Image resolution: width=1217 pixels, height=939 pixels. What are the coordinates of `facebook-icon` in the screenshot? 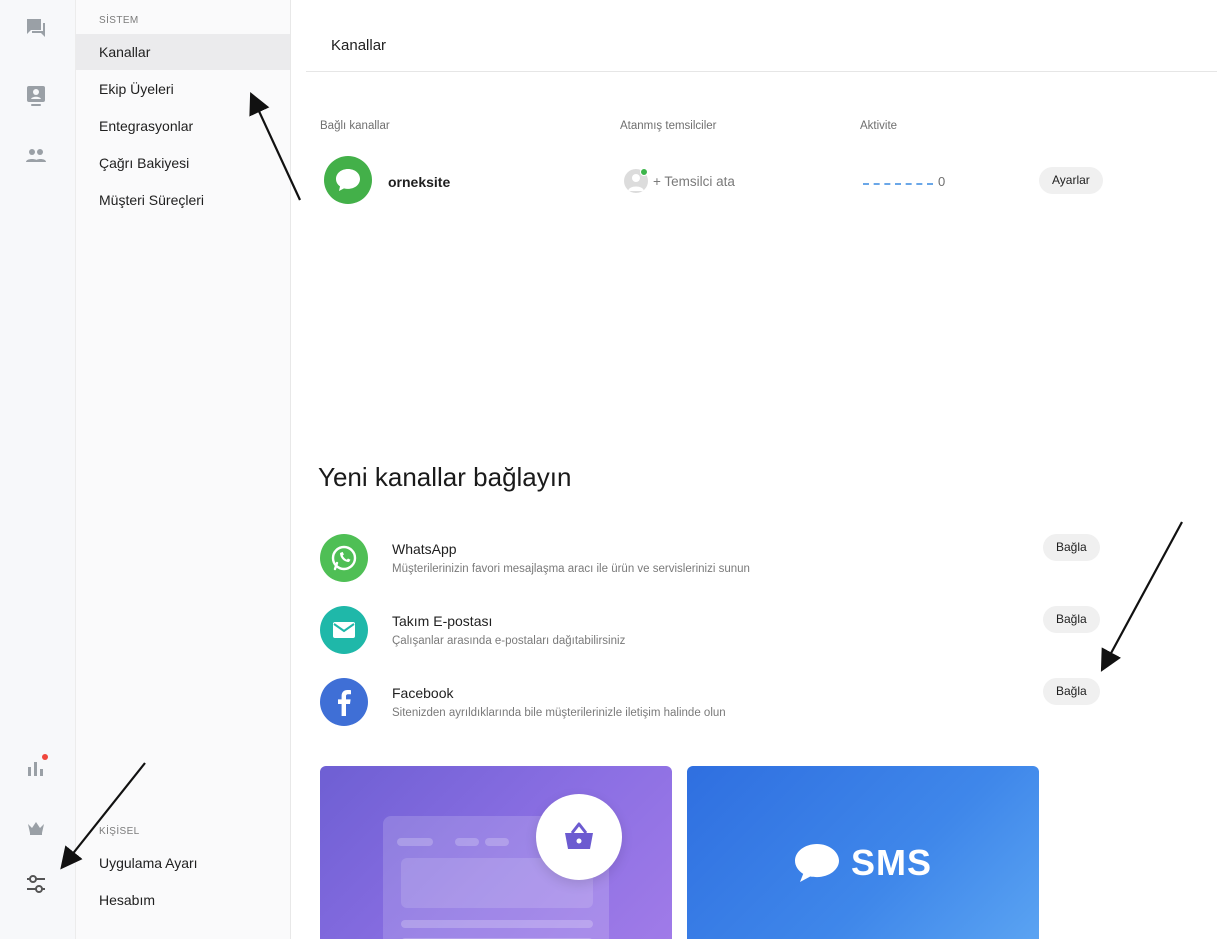 It's located at (344, 702).